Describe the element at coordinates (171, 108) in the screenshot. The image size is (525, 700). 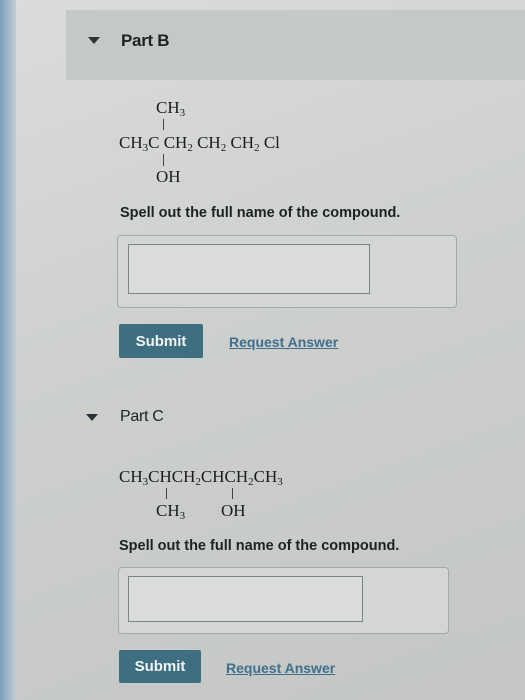
I see `top-methyl-substituent: CH3` at that location.